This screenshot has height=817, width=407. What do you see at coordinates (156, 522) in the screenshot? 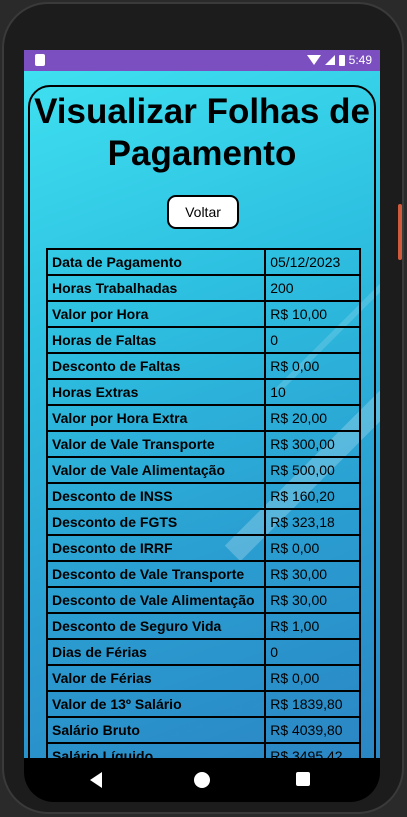
I see `row-label: Desconto de FGTS` at bounding box center [156, 522].